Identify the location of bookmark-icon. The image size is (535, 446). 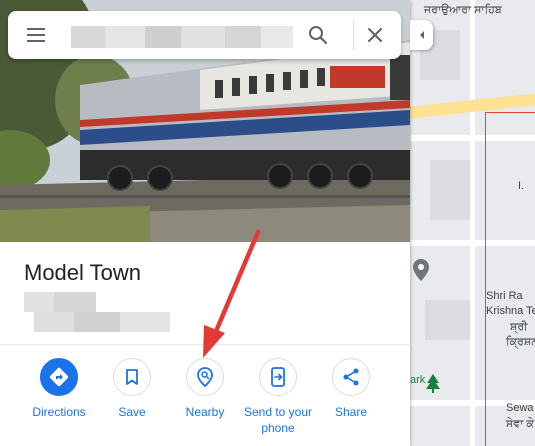
(132, 377).